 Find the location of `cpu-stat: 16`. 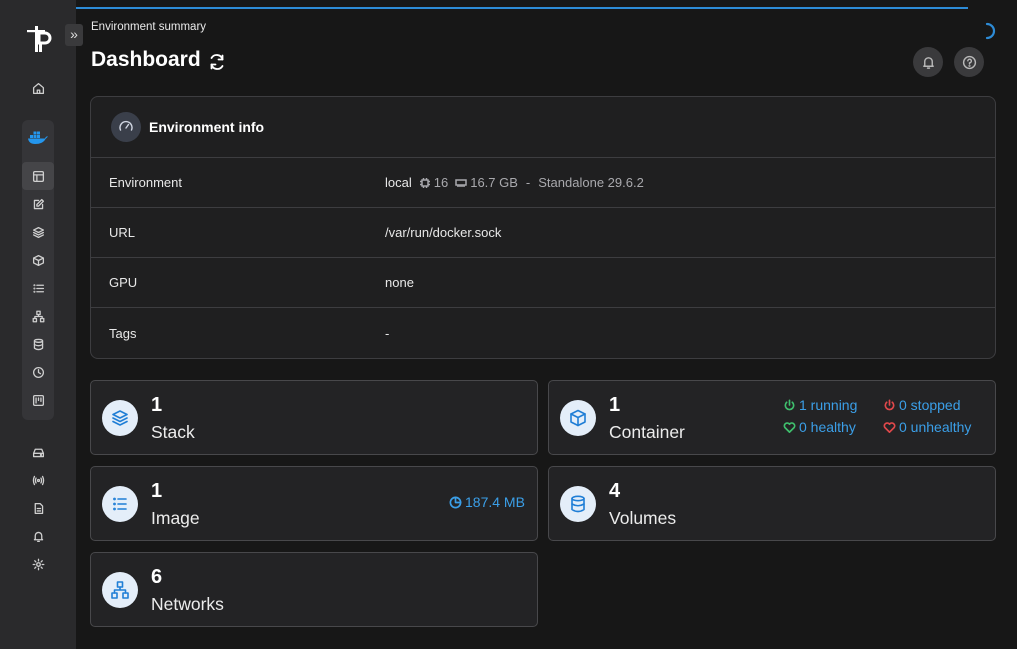

cpu-stat: 16 is located at coordinates (433, 182).